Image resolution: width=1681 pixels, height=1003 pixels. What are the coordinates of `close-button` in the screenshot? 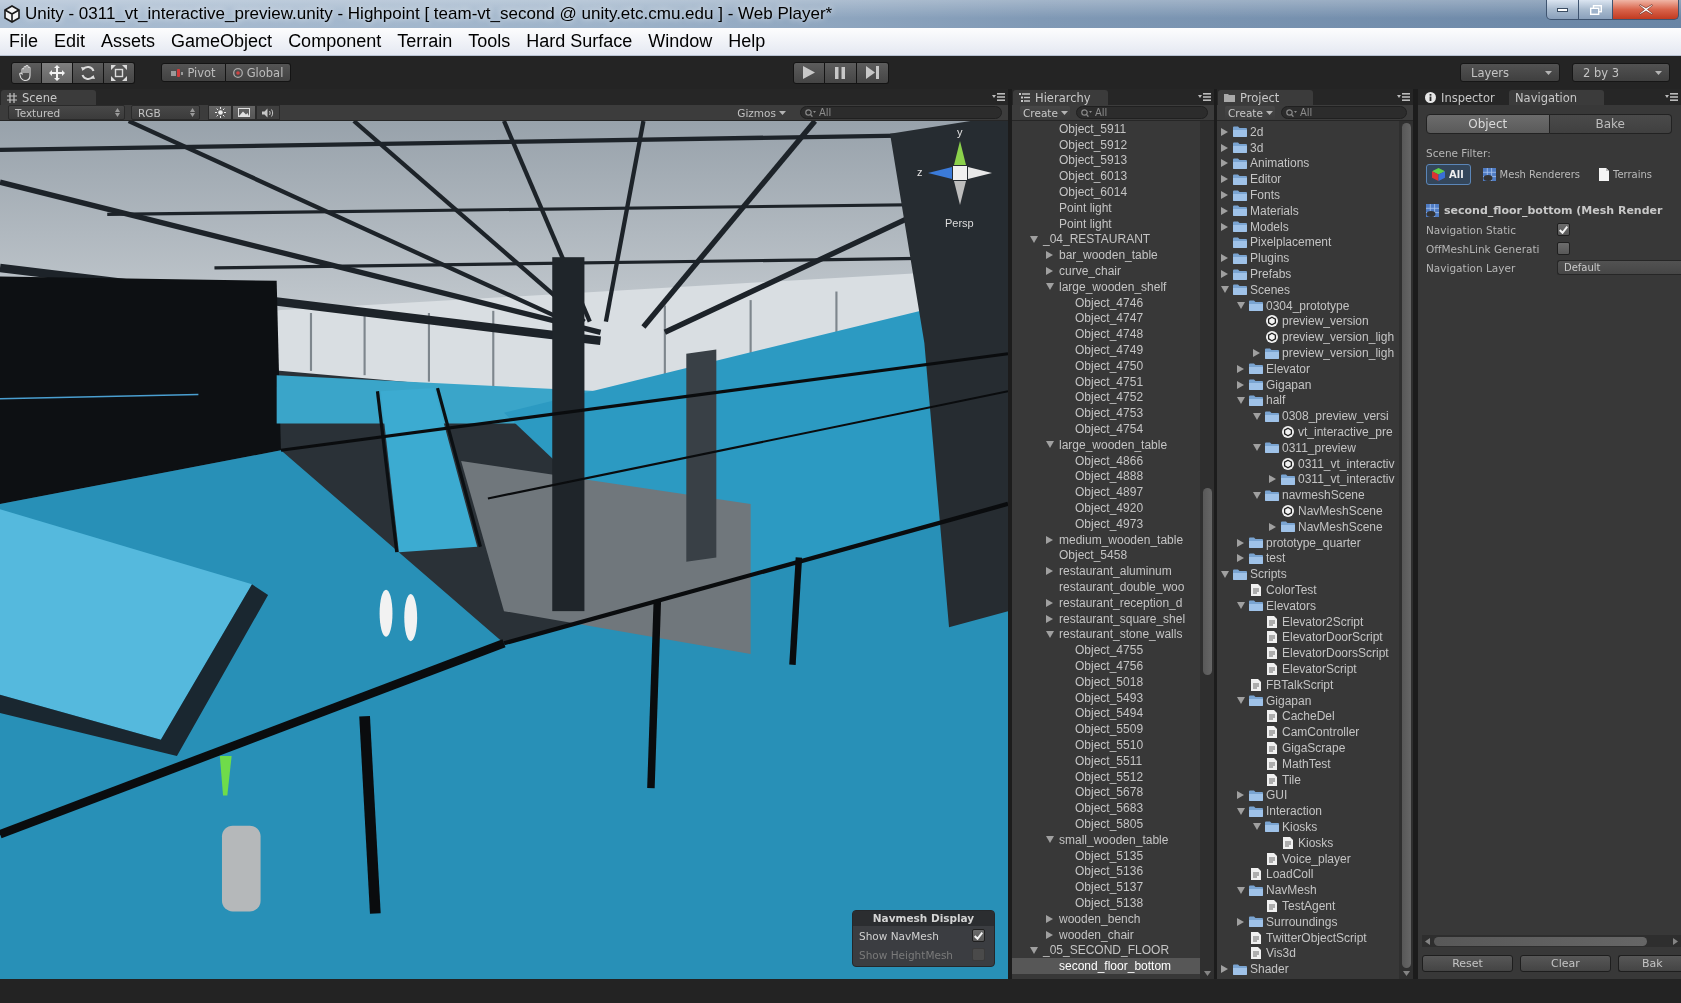 It's located at (1646, 10).